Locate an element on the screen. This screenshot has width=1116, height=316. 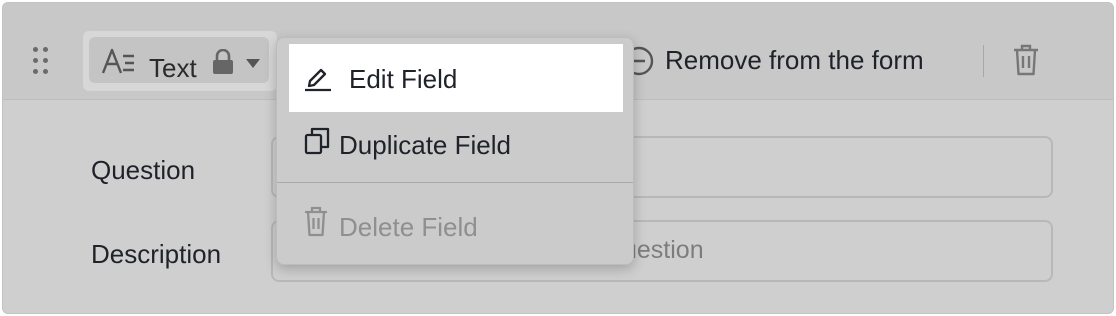
menu-item-label: Edit Field is located at coordinates (403, 79).